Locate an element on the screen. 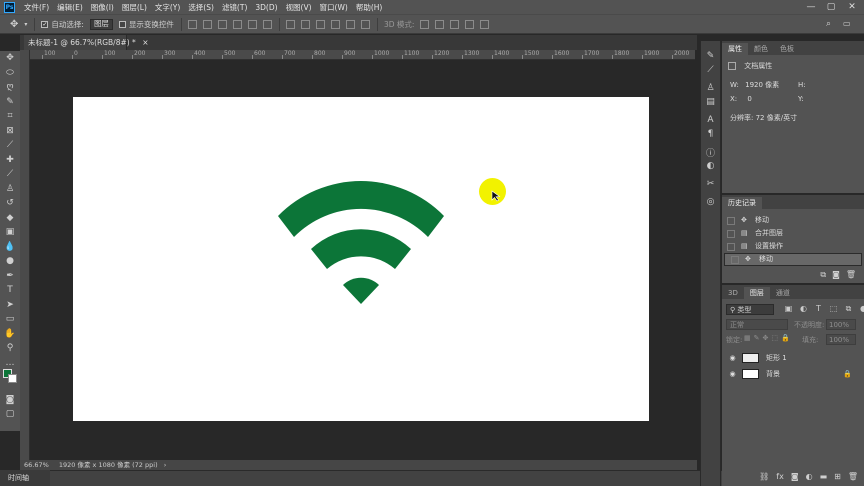  info-icon: ⓘ is located at coordinates (710, 152).